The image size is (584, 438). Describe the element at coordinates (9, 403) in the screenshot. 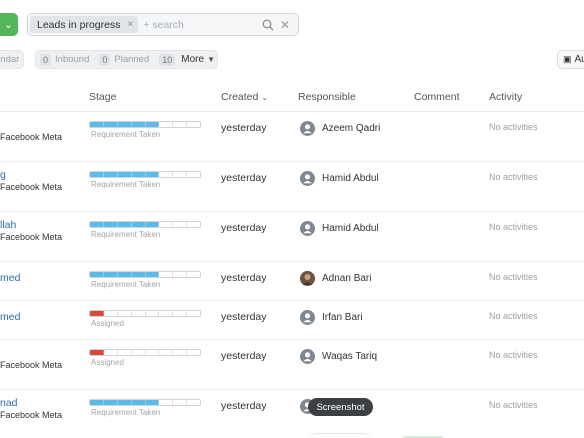

I see `lead-name-link: nad` at that location.